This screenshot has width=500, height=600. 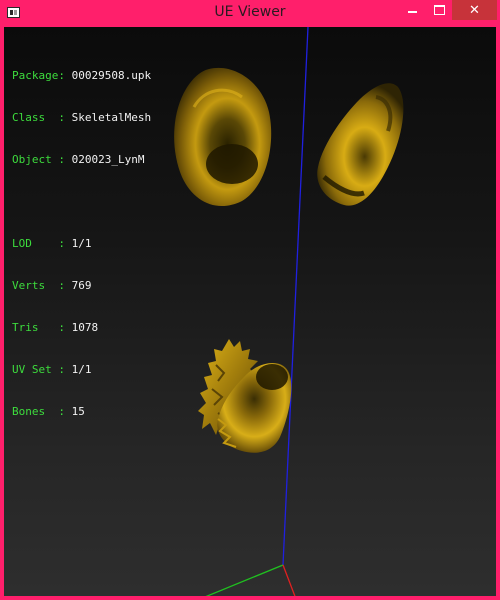 What do you see at coordinates (52, 285) in the screenshot?
I see `info-verts: Verts : 769` at bounding box center [52, 285].